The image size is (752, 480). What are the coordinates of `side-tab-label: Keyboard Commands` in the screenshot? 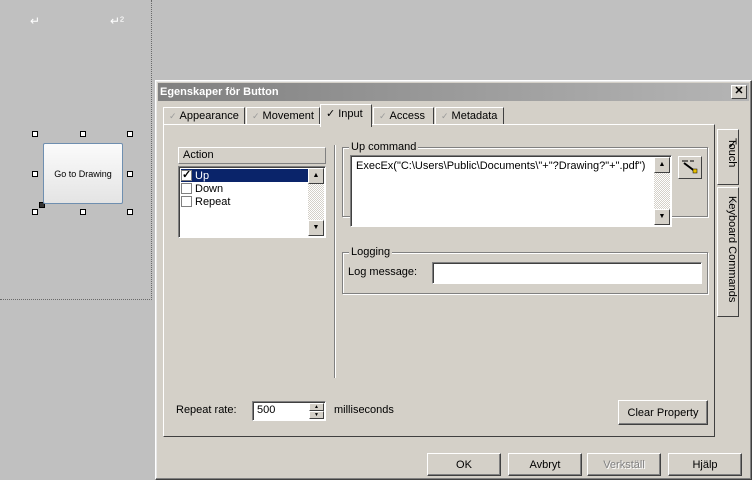 It's located at (732, 249).